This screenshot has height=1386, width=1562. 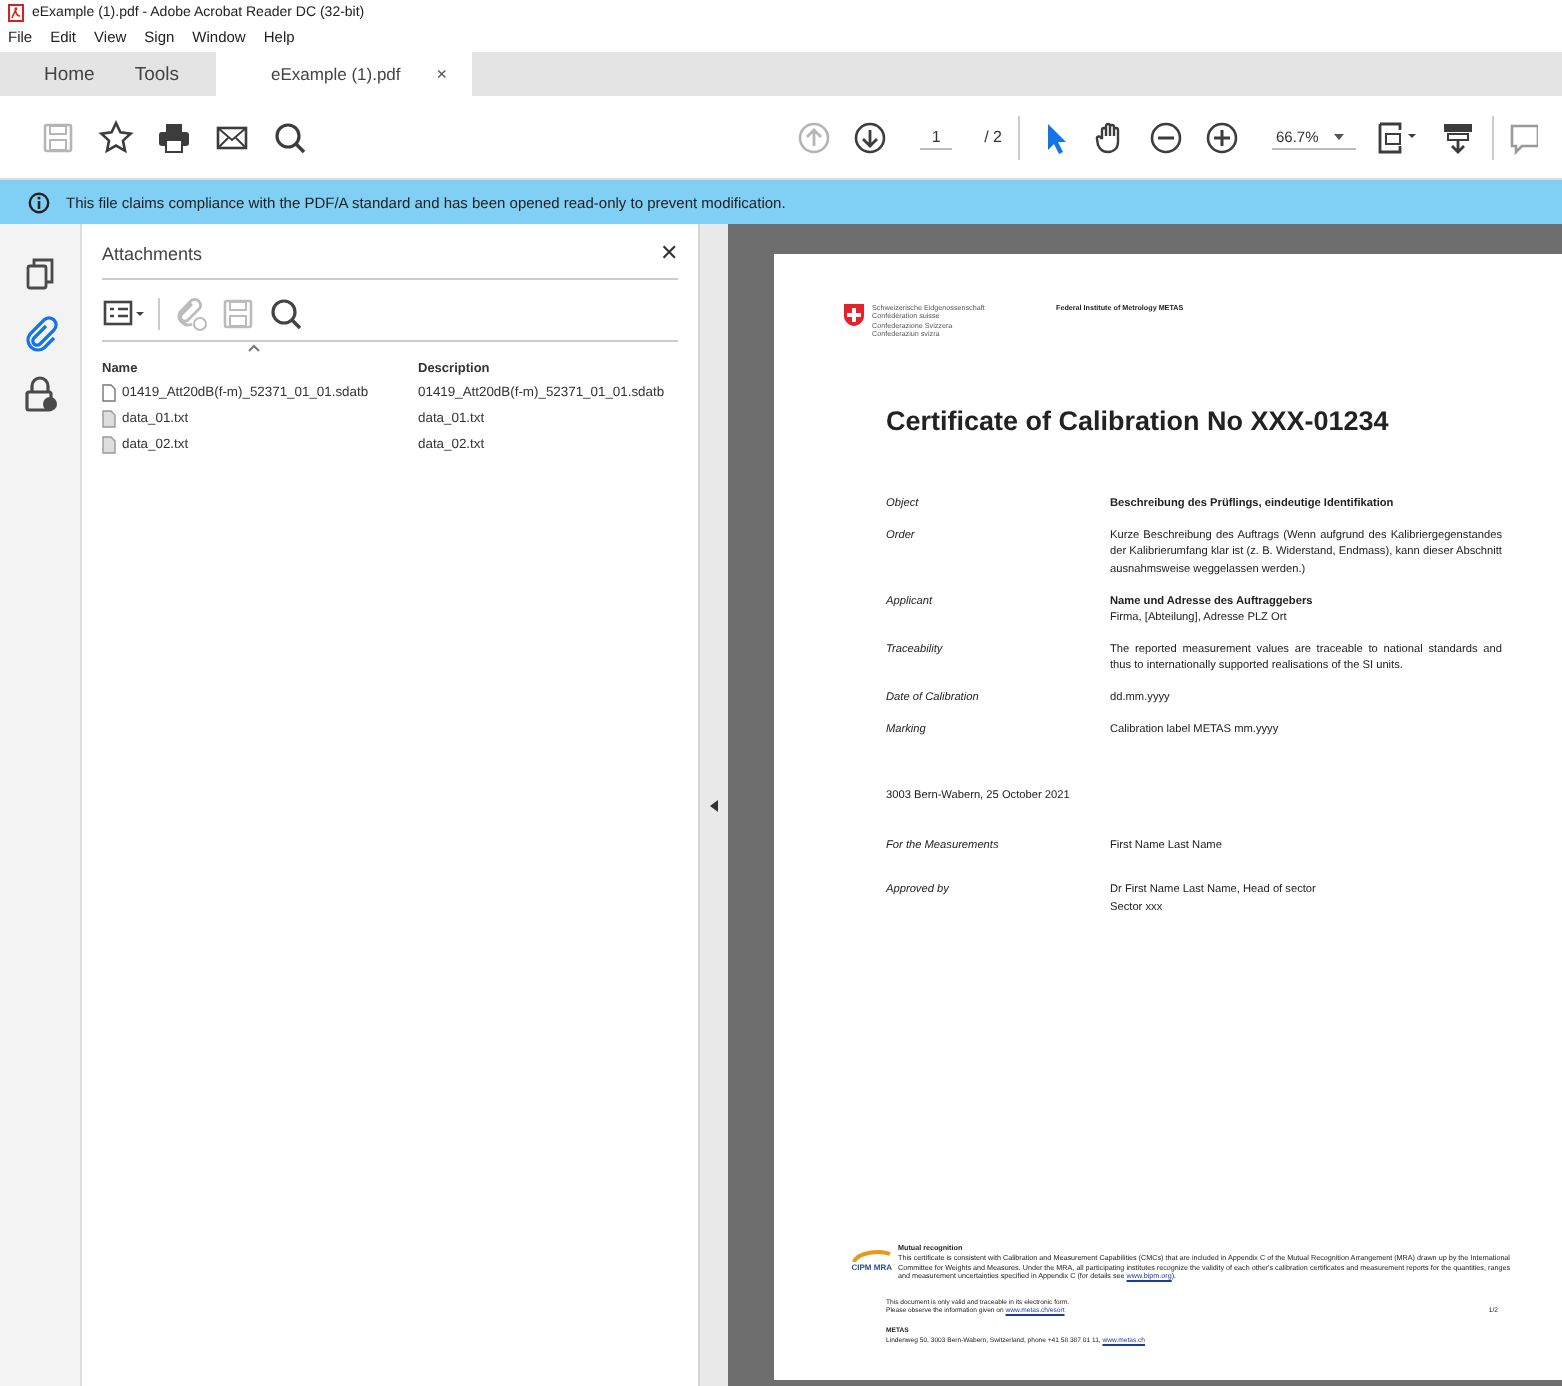 I want to click on page-total: / 2, so click(x=993, y=137).